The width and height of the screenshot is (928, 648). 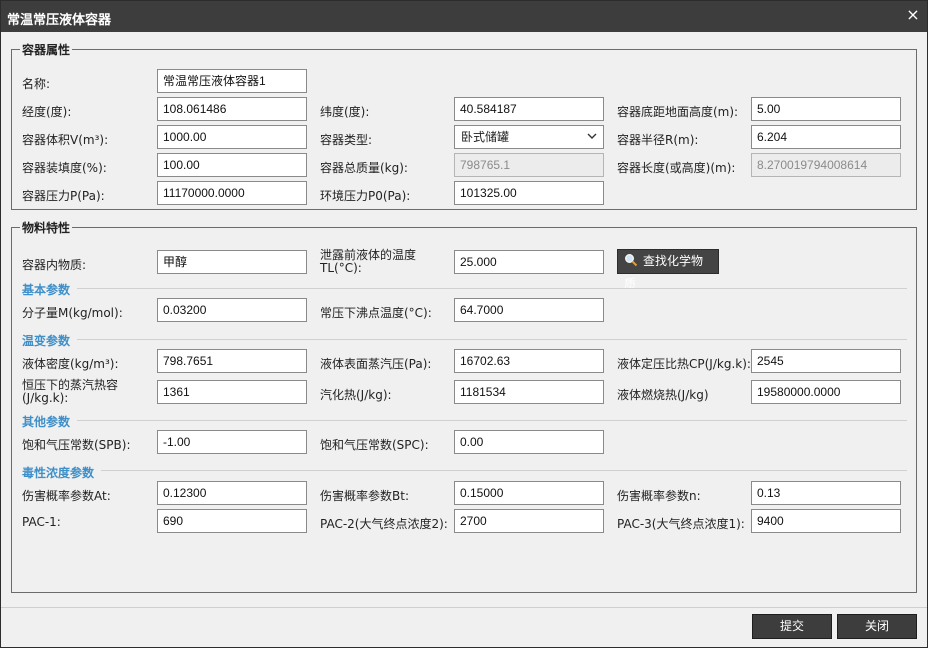 I want to click on close-icon: ×, so click(x=913, y=15).